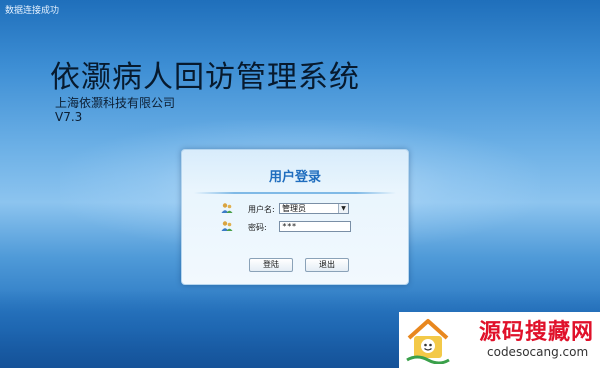 The height and width of the screenshot is (368, 600). What do you see at coordinates (295, 217) in the screenshot?
I see `login-panel: 用户登录 用户名: 管理员 ▼ 密码: *** 登陆 退出` at bounding box center [295, 217].